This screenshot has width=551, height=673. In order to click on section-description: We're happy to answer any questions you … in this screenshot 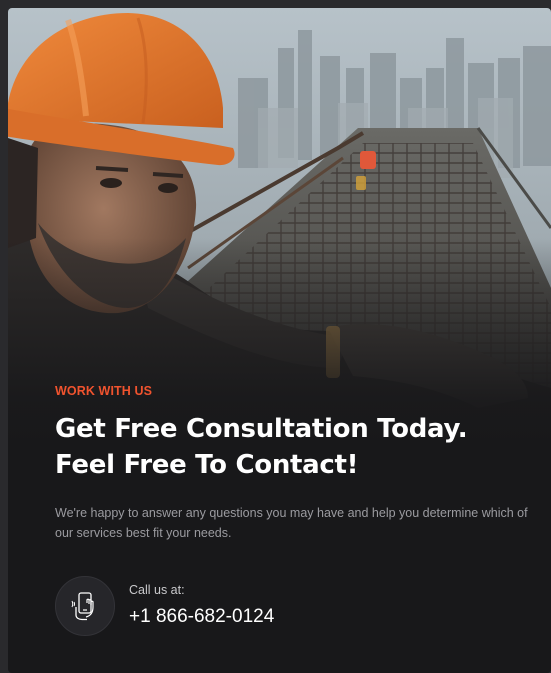, I will do `click(291, 523)`.